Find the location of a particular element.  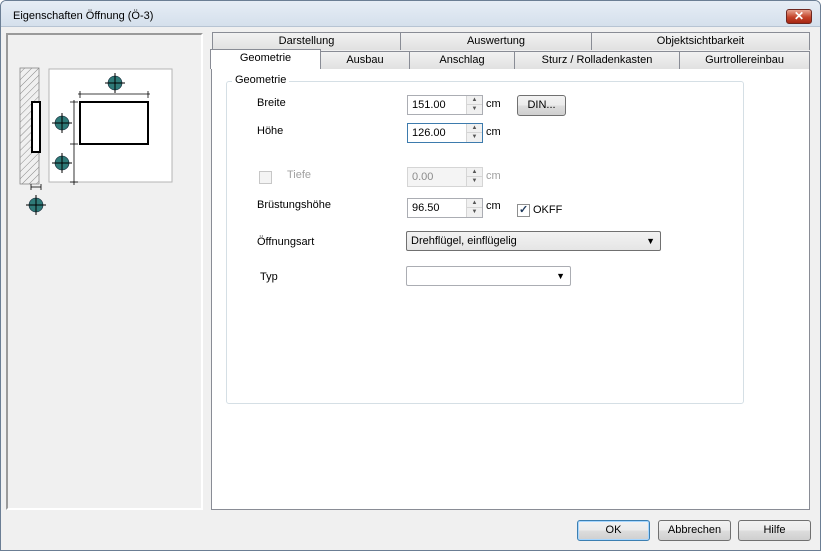

opening-preview-drawing is located at coordinates (96, 141).